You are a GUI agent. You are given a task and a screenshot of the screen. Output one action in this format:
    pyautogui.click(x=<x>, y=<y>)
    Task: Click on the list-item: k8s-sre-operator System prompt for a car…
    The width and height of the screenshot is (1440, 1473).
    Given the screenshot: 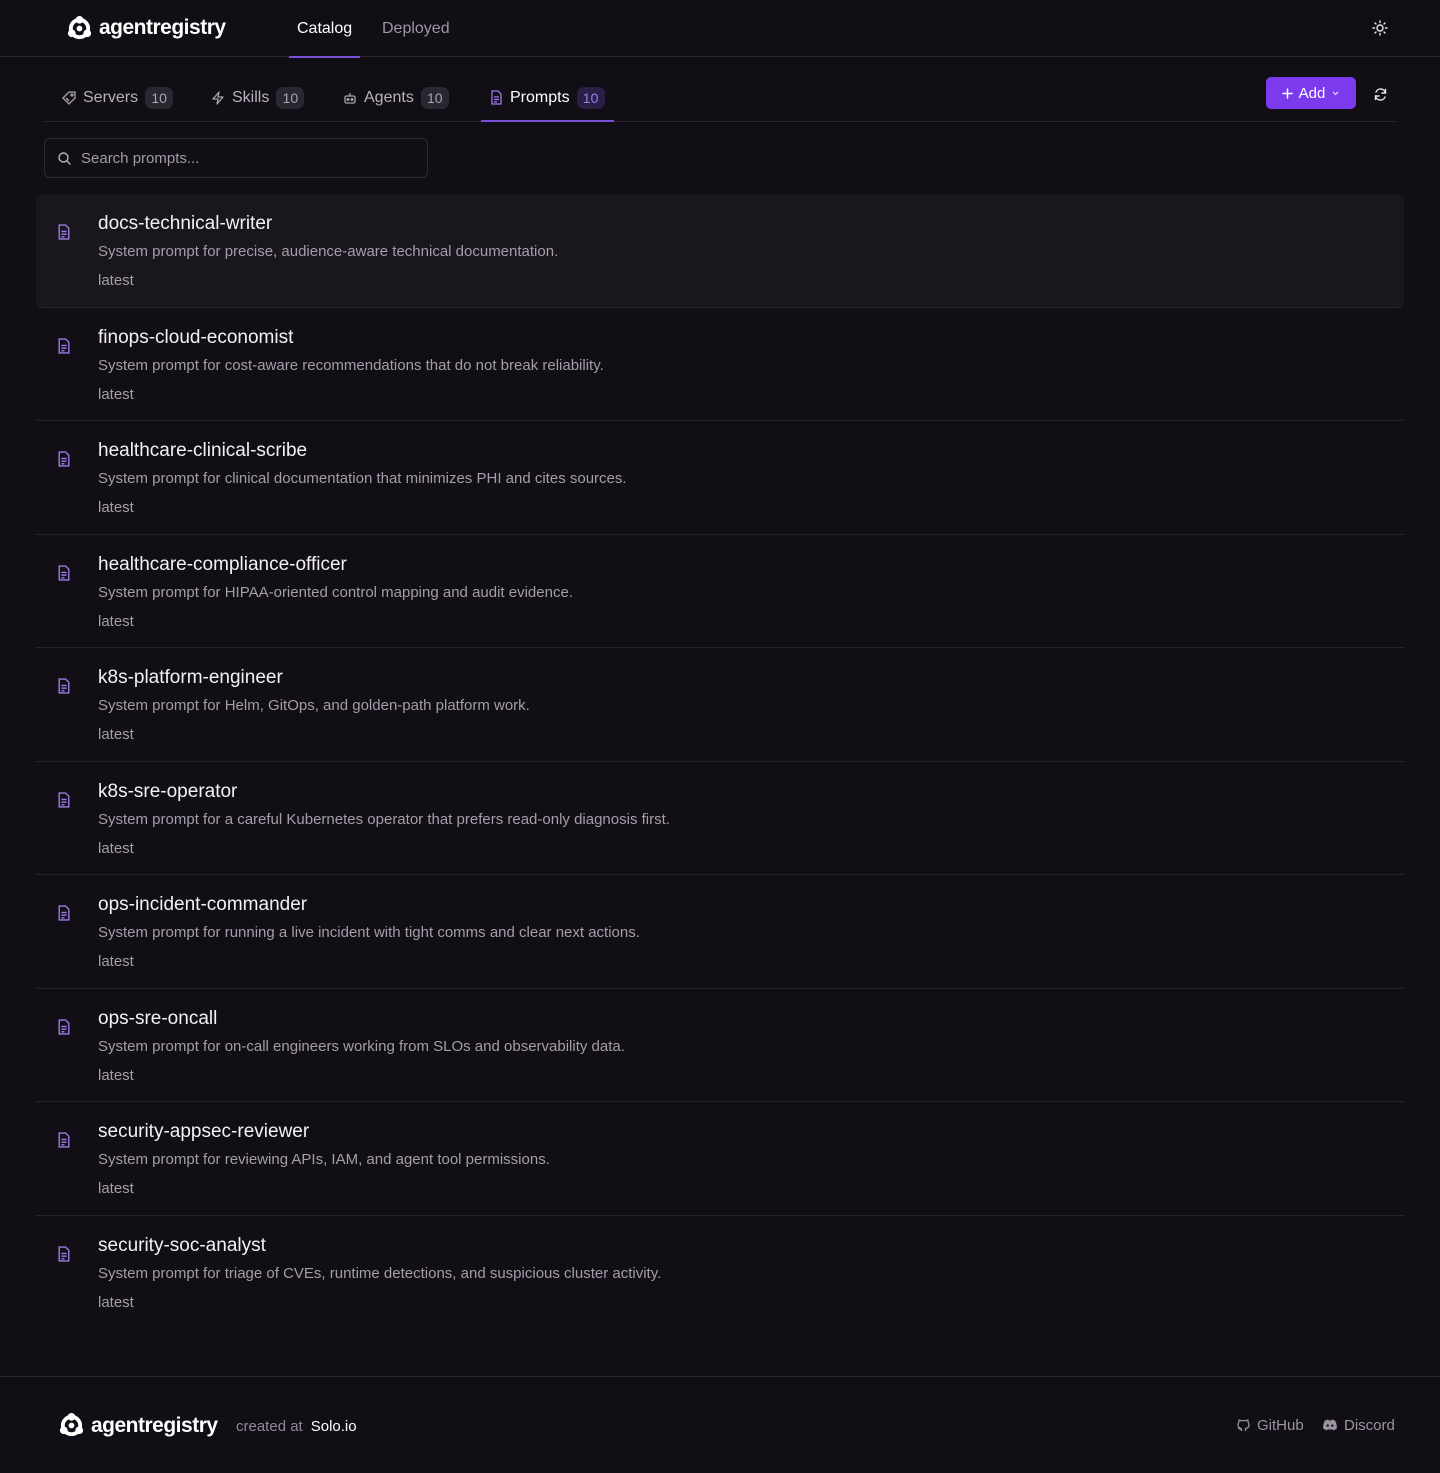 What is the action you would take?
    pyautogui.click(x=720, y=818)
    